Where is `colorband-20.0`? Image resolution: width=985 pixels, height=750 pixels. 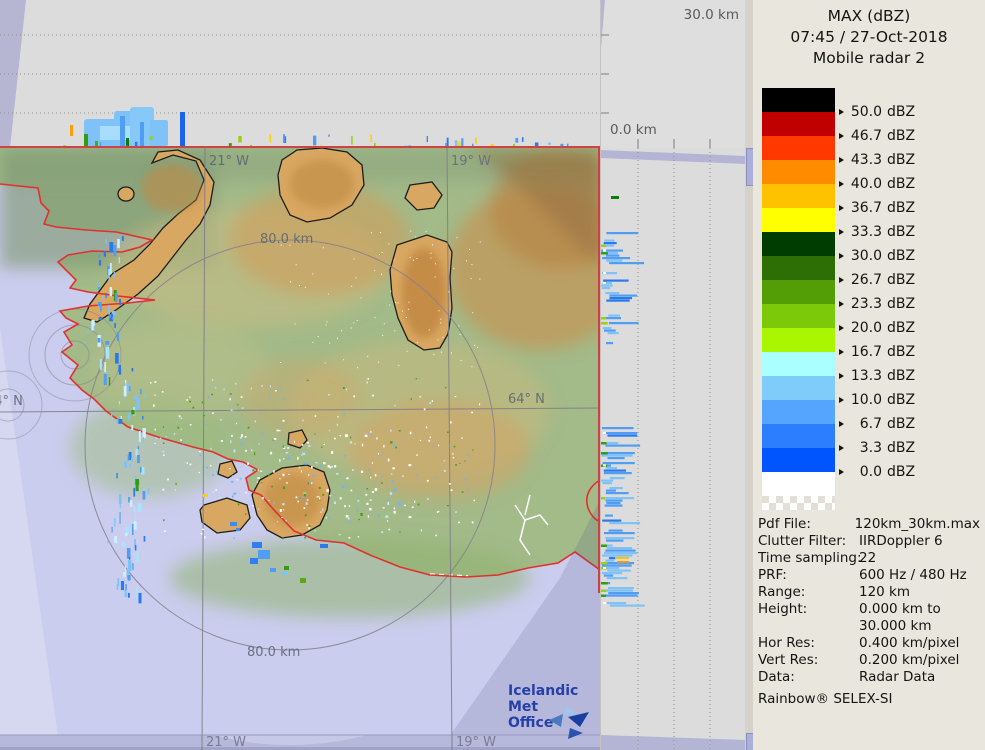
colorband-20.0 is located at coordinates (798, 316).